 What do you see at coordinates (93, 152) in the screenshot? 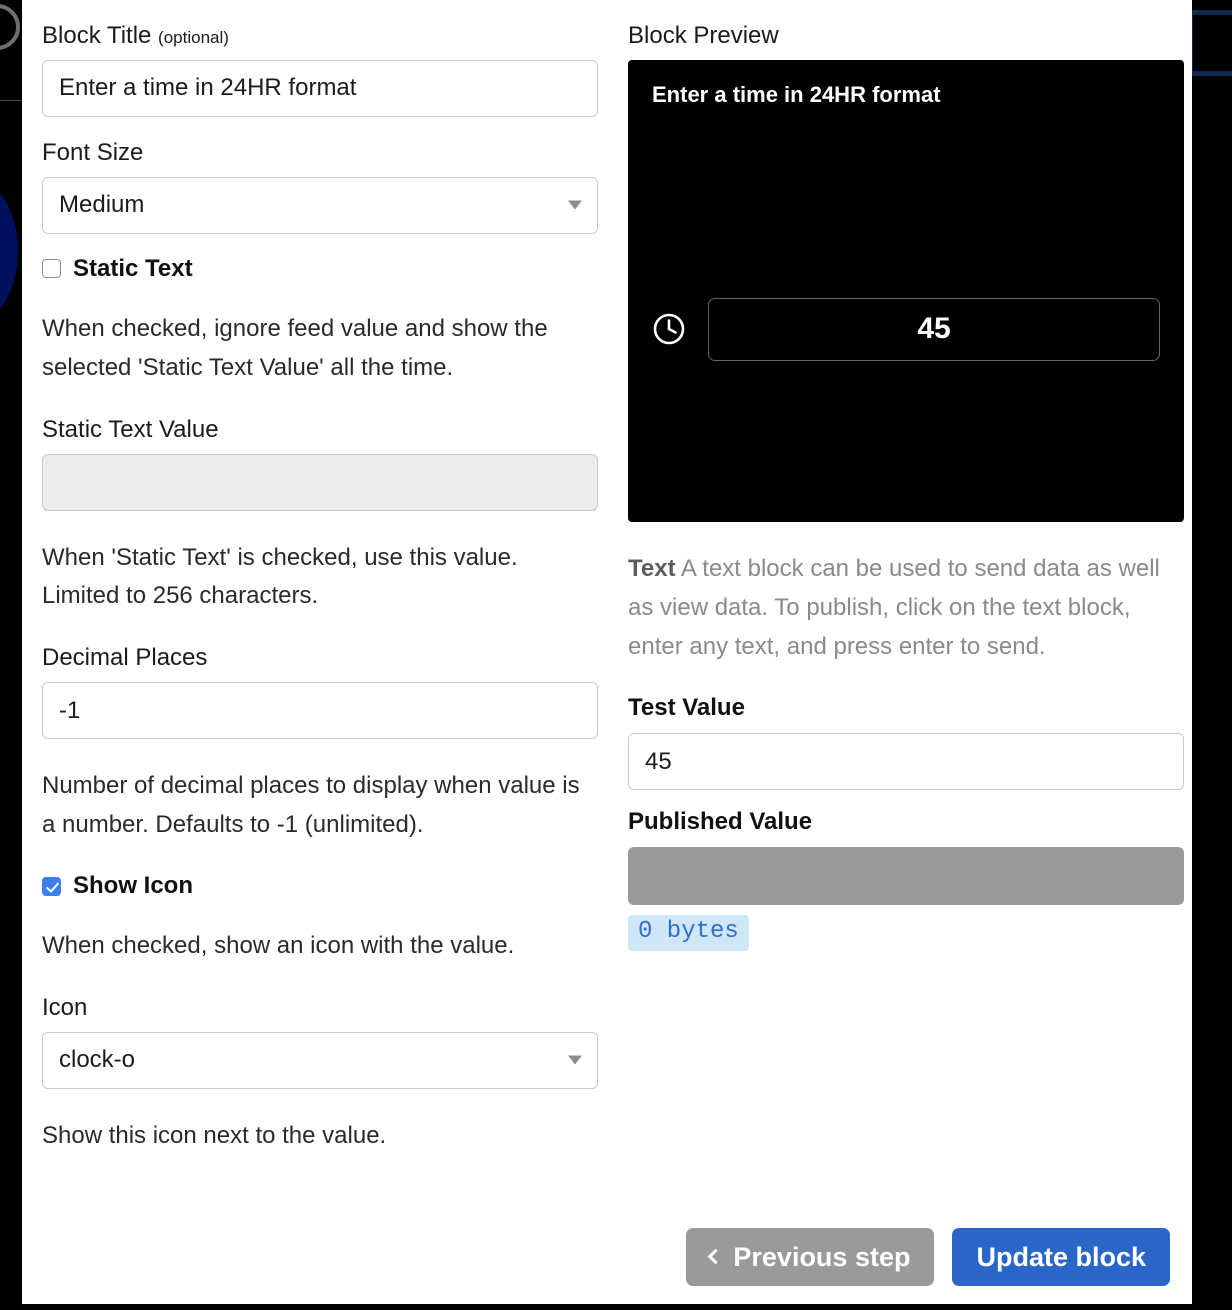
I see `font-size-label: Font Size` at bounding box center [93, 152].